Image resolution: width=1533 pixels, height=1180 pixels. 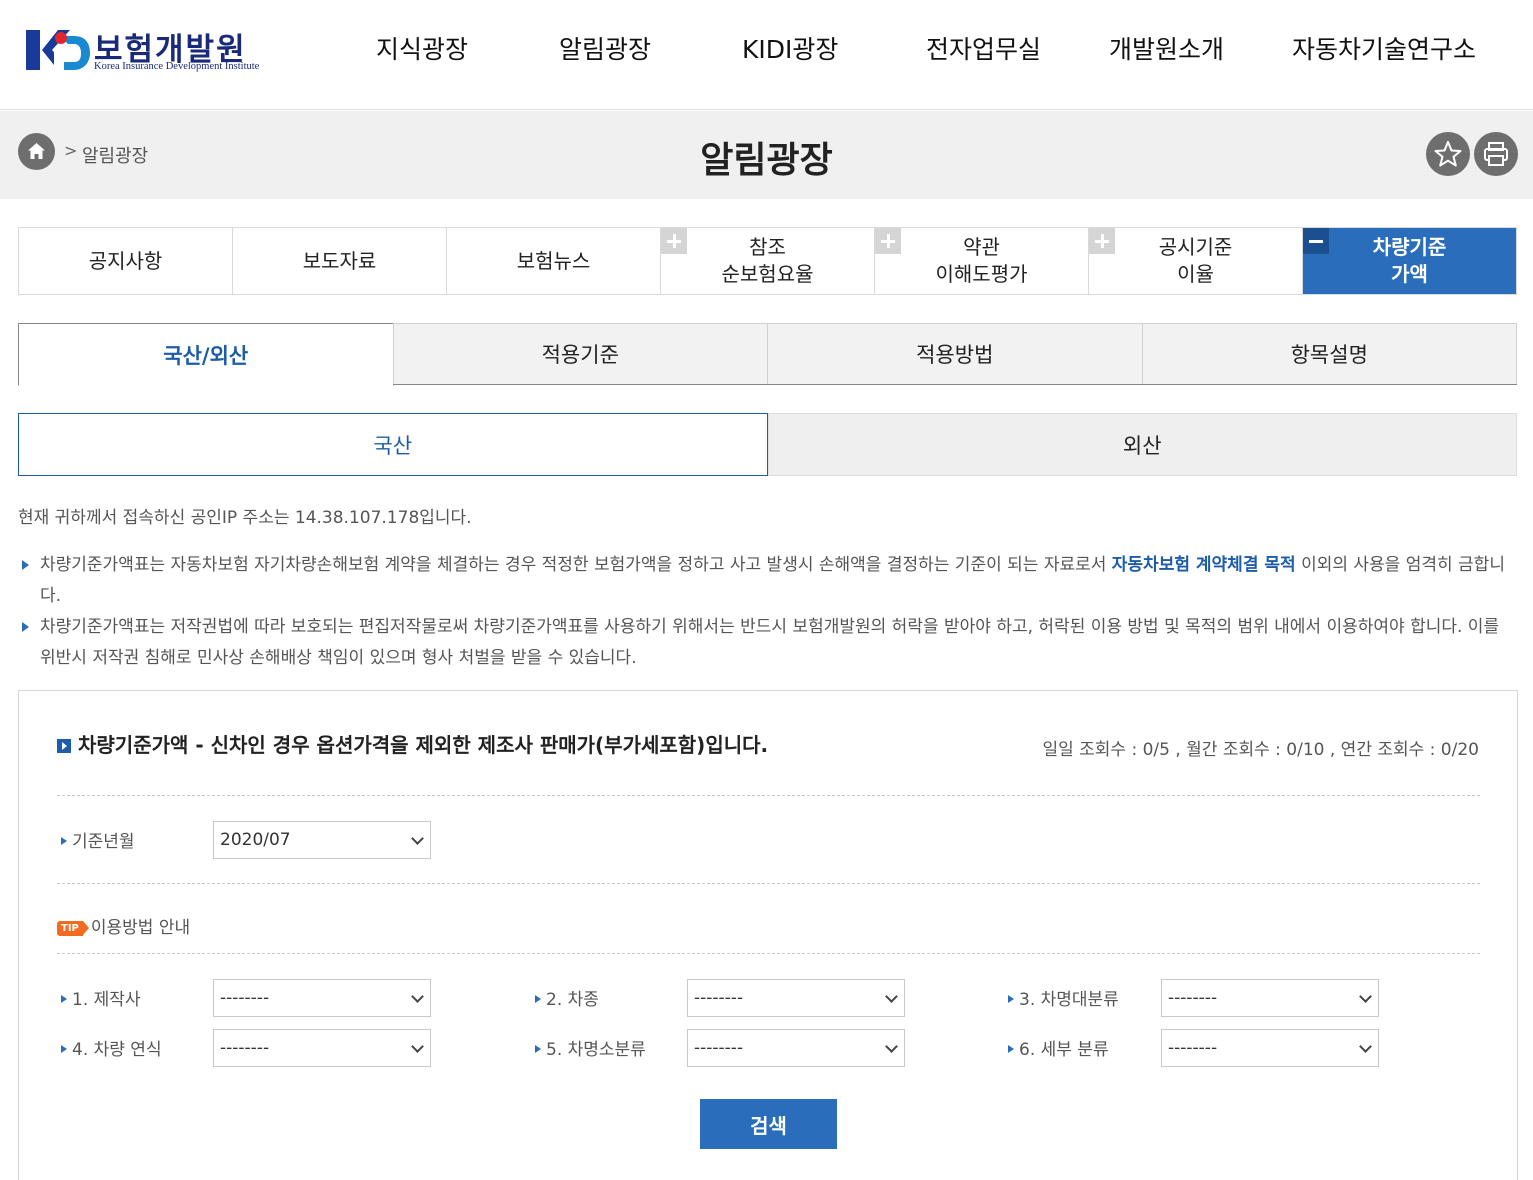 I want to click on field-label-text: 1. 제작사, so click(x=106, y=1000).